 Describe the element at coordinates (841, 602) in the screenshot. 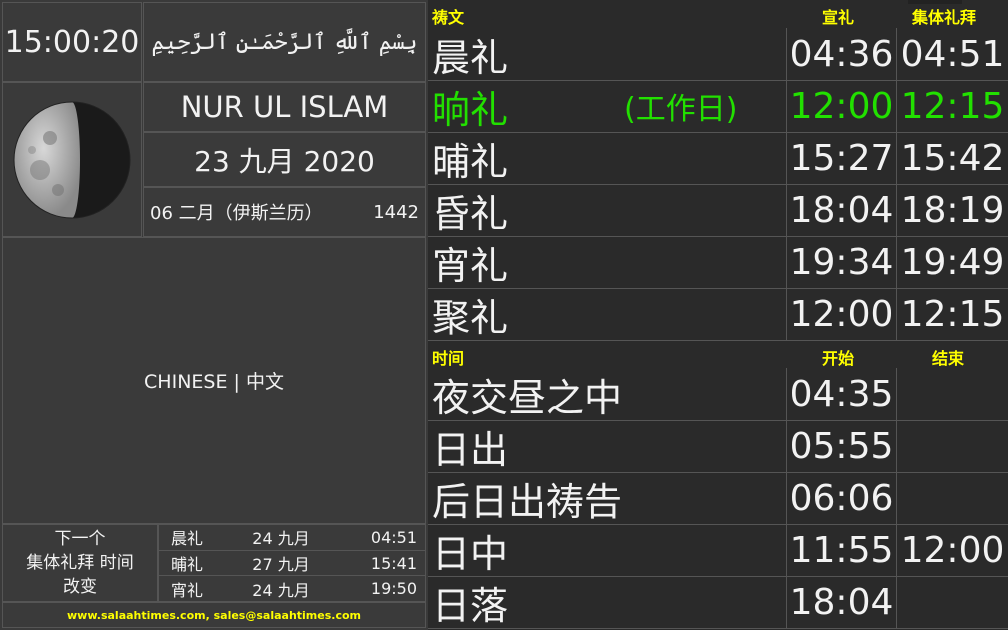

I see `start-time: 18:04` at that location.